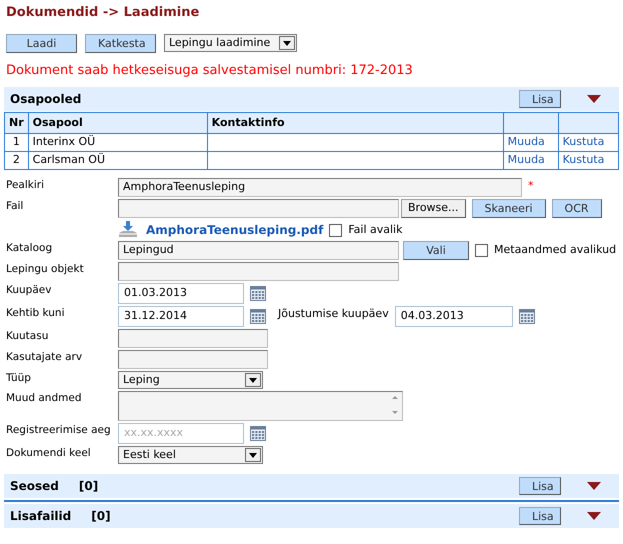  I want to click on field-label: Jõustumise kuupäev, so click(333, 314).